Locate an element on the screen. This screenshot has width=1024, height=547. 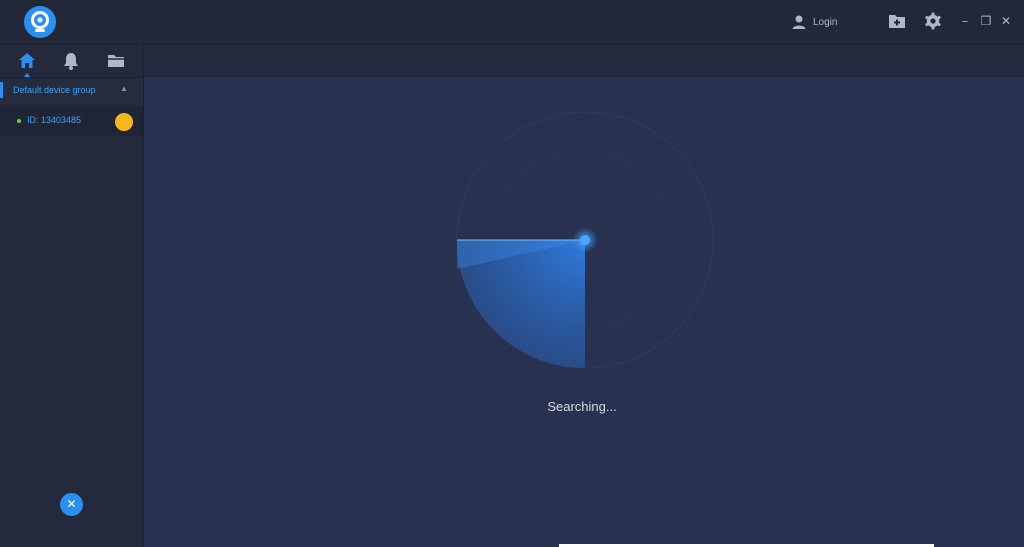
device-list-item: ID: 13403485 is located at coordinates (71, 121).